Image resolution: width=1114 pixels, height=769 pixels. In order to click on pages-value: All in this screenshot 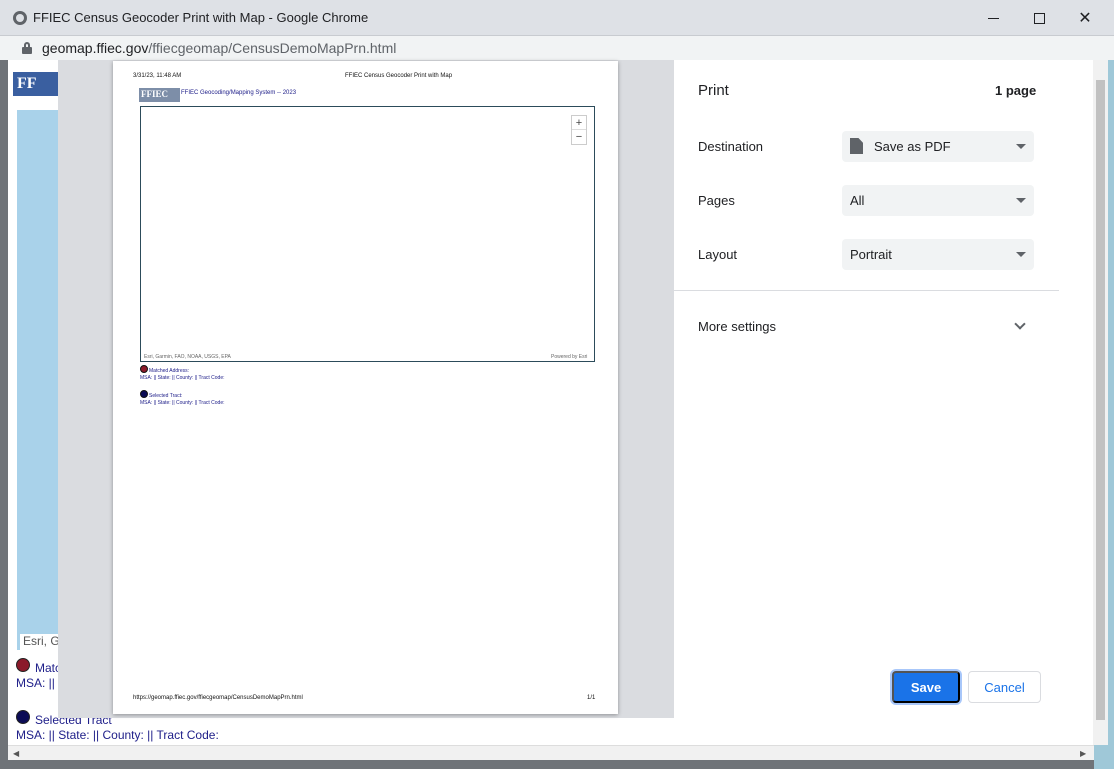, I will do `click(857, 200)`.